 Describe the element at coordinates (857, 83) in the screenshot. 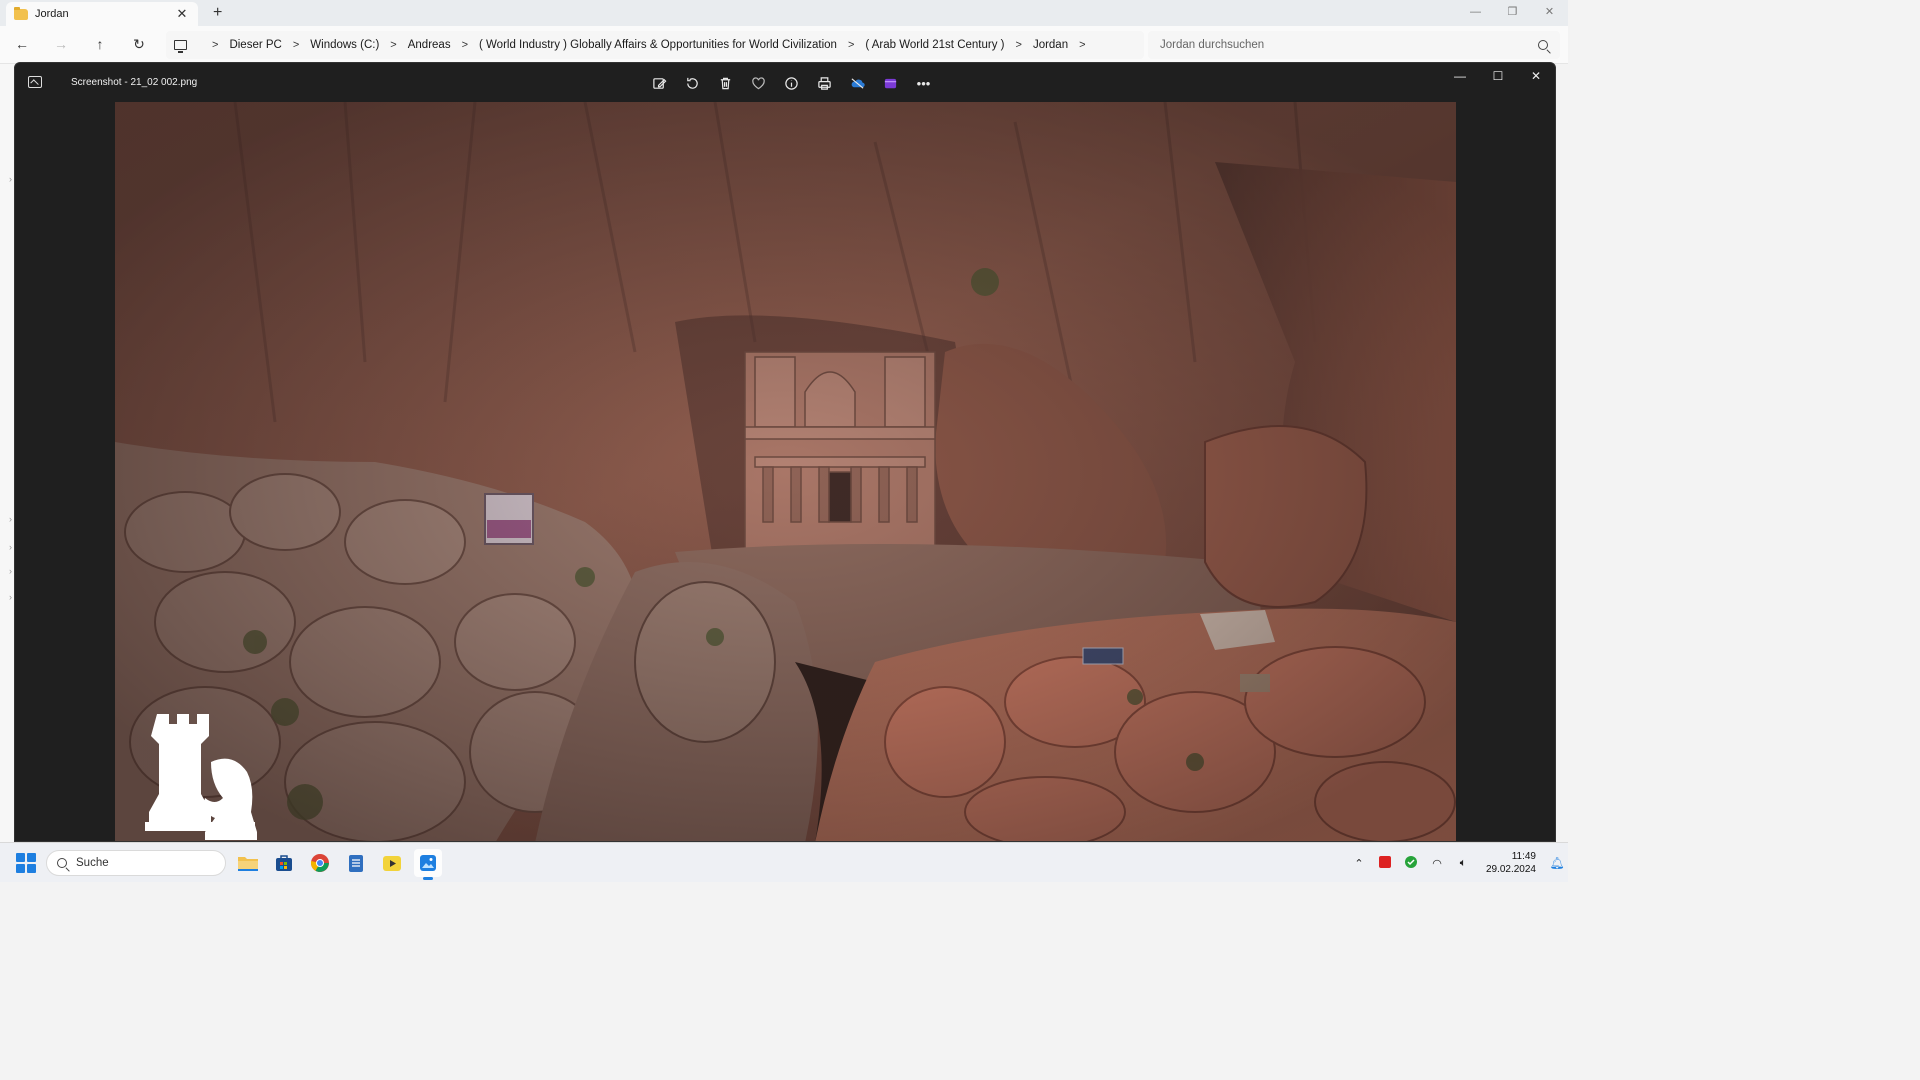

I see `onedrive-icon` at that location.